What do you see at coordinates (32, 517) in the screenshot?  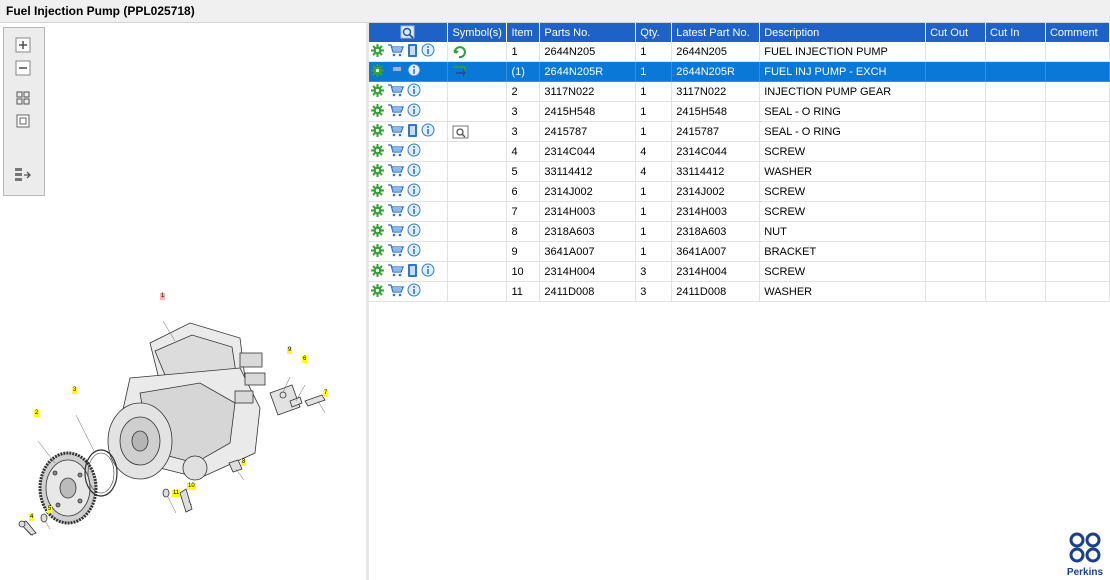 I see `callout-4: 4` at bounding box center [32, 517].